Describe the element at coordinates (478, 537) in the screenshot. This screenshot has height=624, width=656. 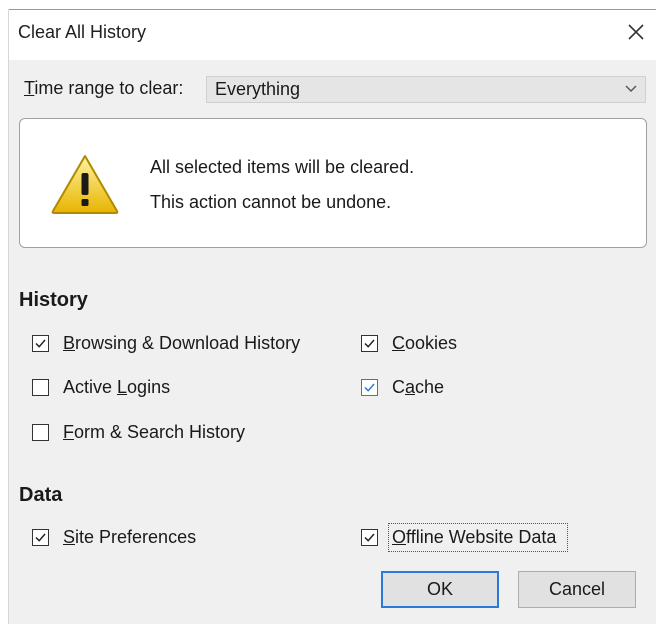
I see `checkbox-label: Offline Website Data` at that location.